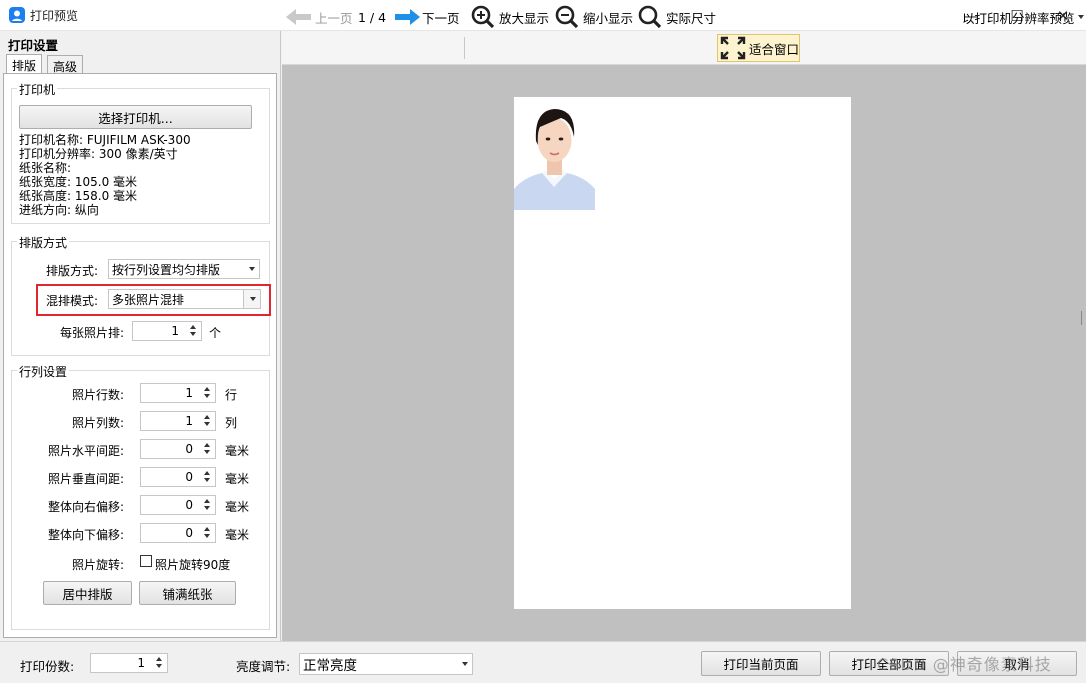 This screenshot has width=1086, height=683. What do you see at coordinates (189, 421) in the screenshot?
I see `cols-value: 1` at bounding box center [189, 421].